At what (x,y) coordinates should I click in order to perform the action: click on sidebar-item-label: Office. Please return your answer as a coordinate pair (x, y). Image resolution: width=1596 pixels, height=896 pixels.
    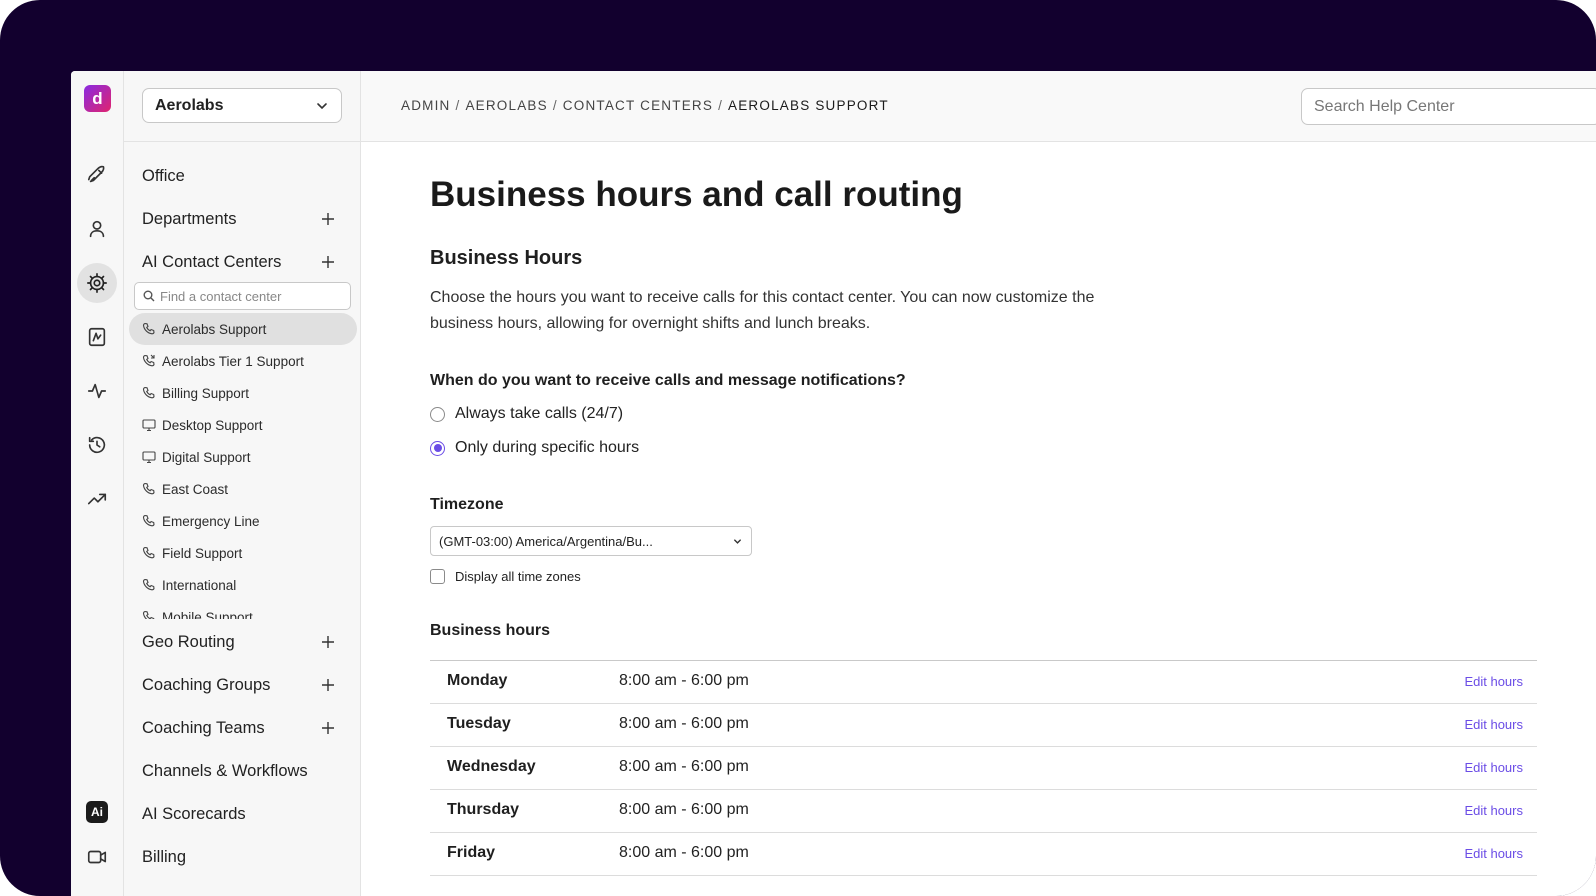
    Looking at the image, I should click on (163, 175).